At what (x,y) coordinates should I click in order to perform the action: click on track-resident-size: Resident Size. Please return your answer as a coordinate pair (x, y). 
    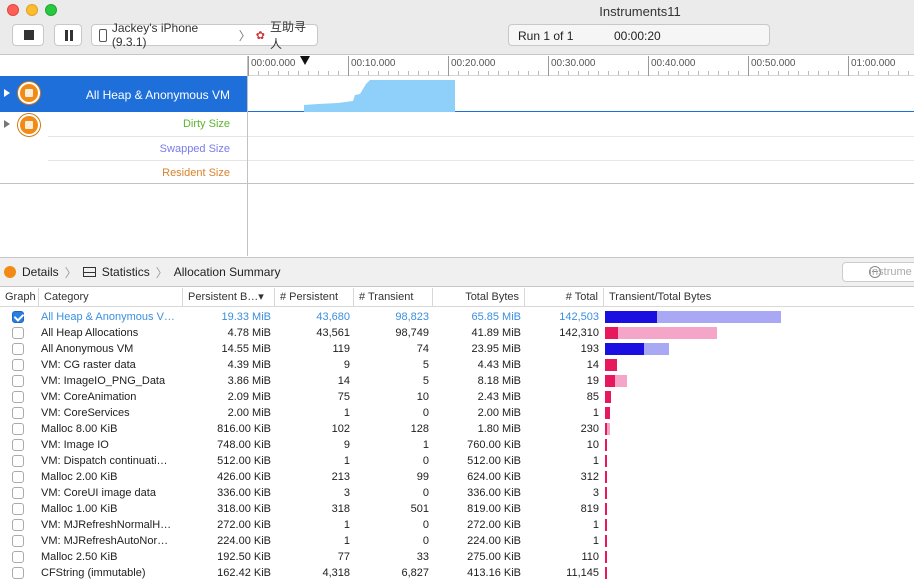
    Looking at the image, I should click on (148, 172).